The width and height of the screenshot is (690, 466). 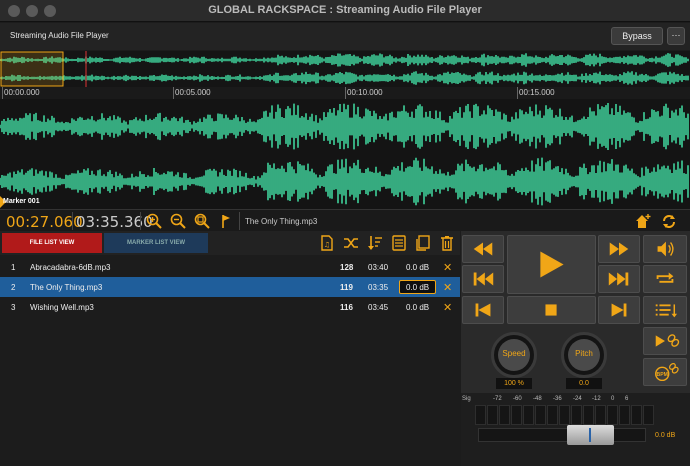 What do you see at coordinates (66, 287) in the screenshot?
I see `file-name: The Only Thing.mp3` at bounding box center [66, 287].